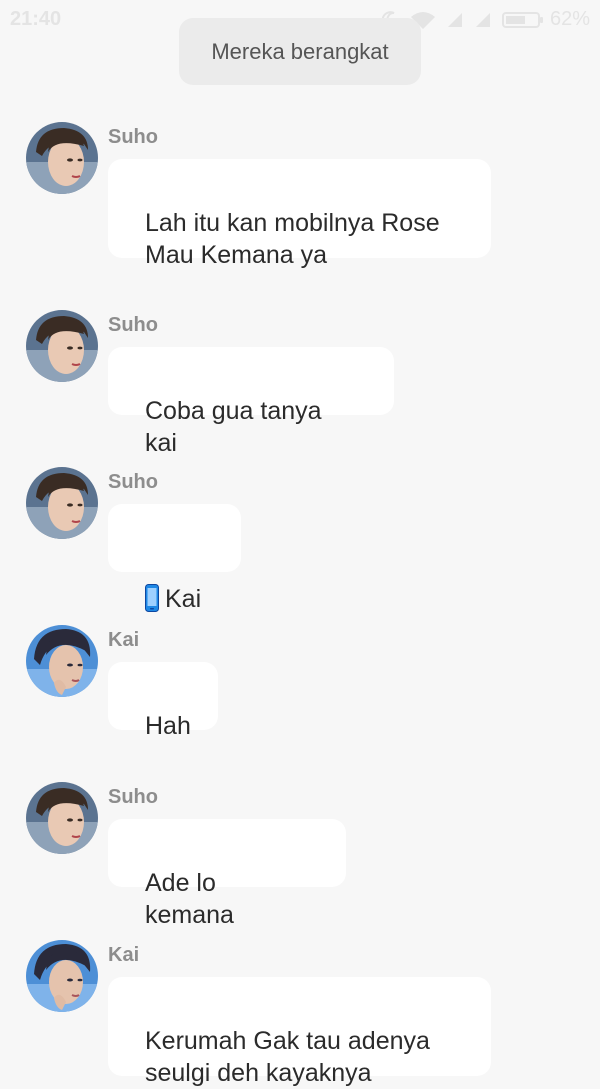 The image size is (600, 1089). Describe the element at coordinates (152, 582) in the screenshot. I see `mobile-phone-icon` at that location.